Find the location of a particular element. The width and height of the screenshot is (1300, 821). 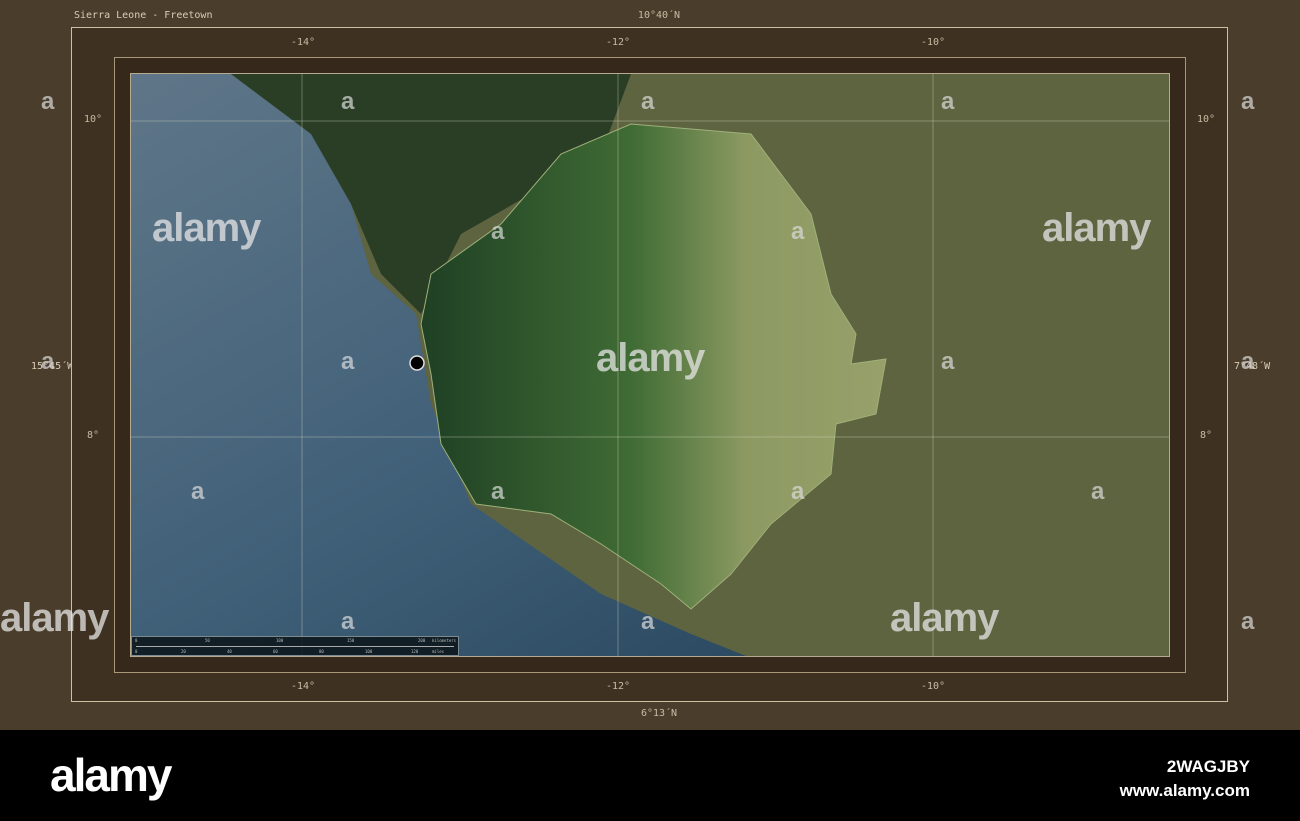

lat-tick-right: 10° is located at coordinates (1206, 119).